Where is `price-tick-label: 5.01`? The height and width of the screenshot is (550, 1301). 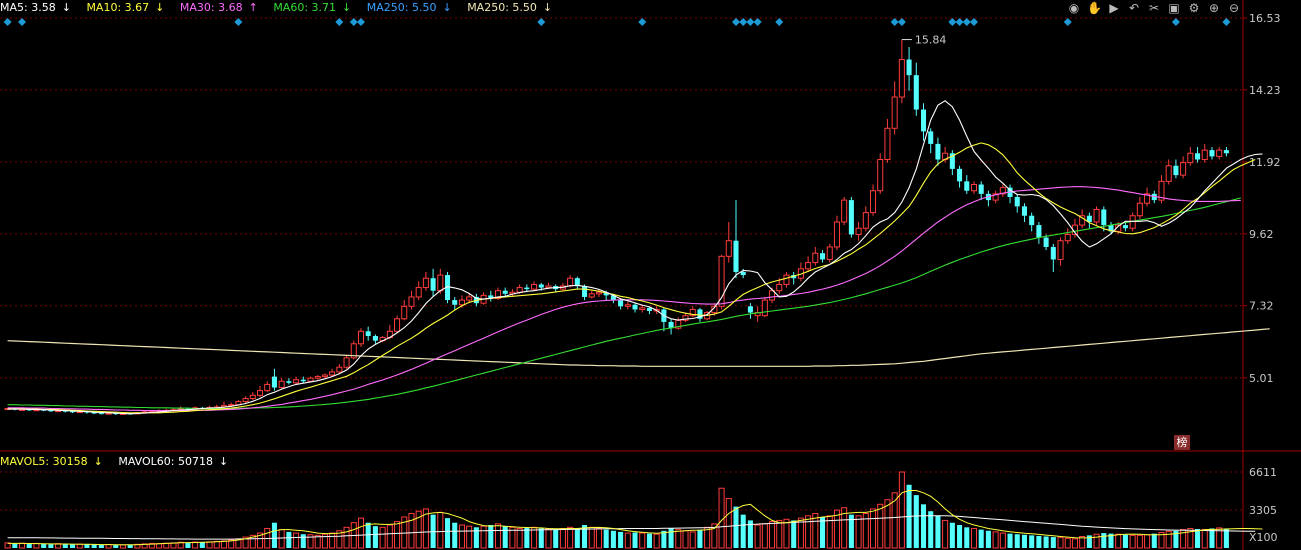
price-tick-label: 5.01 is located at coordinates (1261, 378).